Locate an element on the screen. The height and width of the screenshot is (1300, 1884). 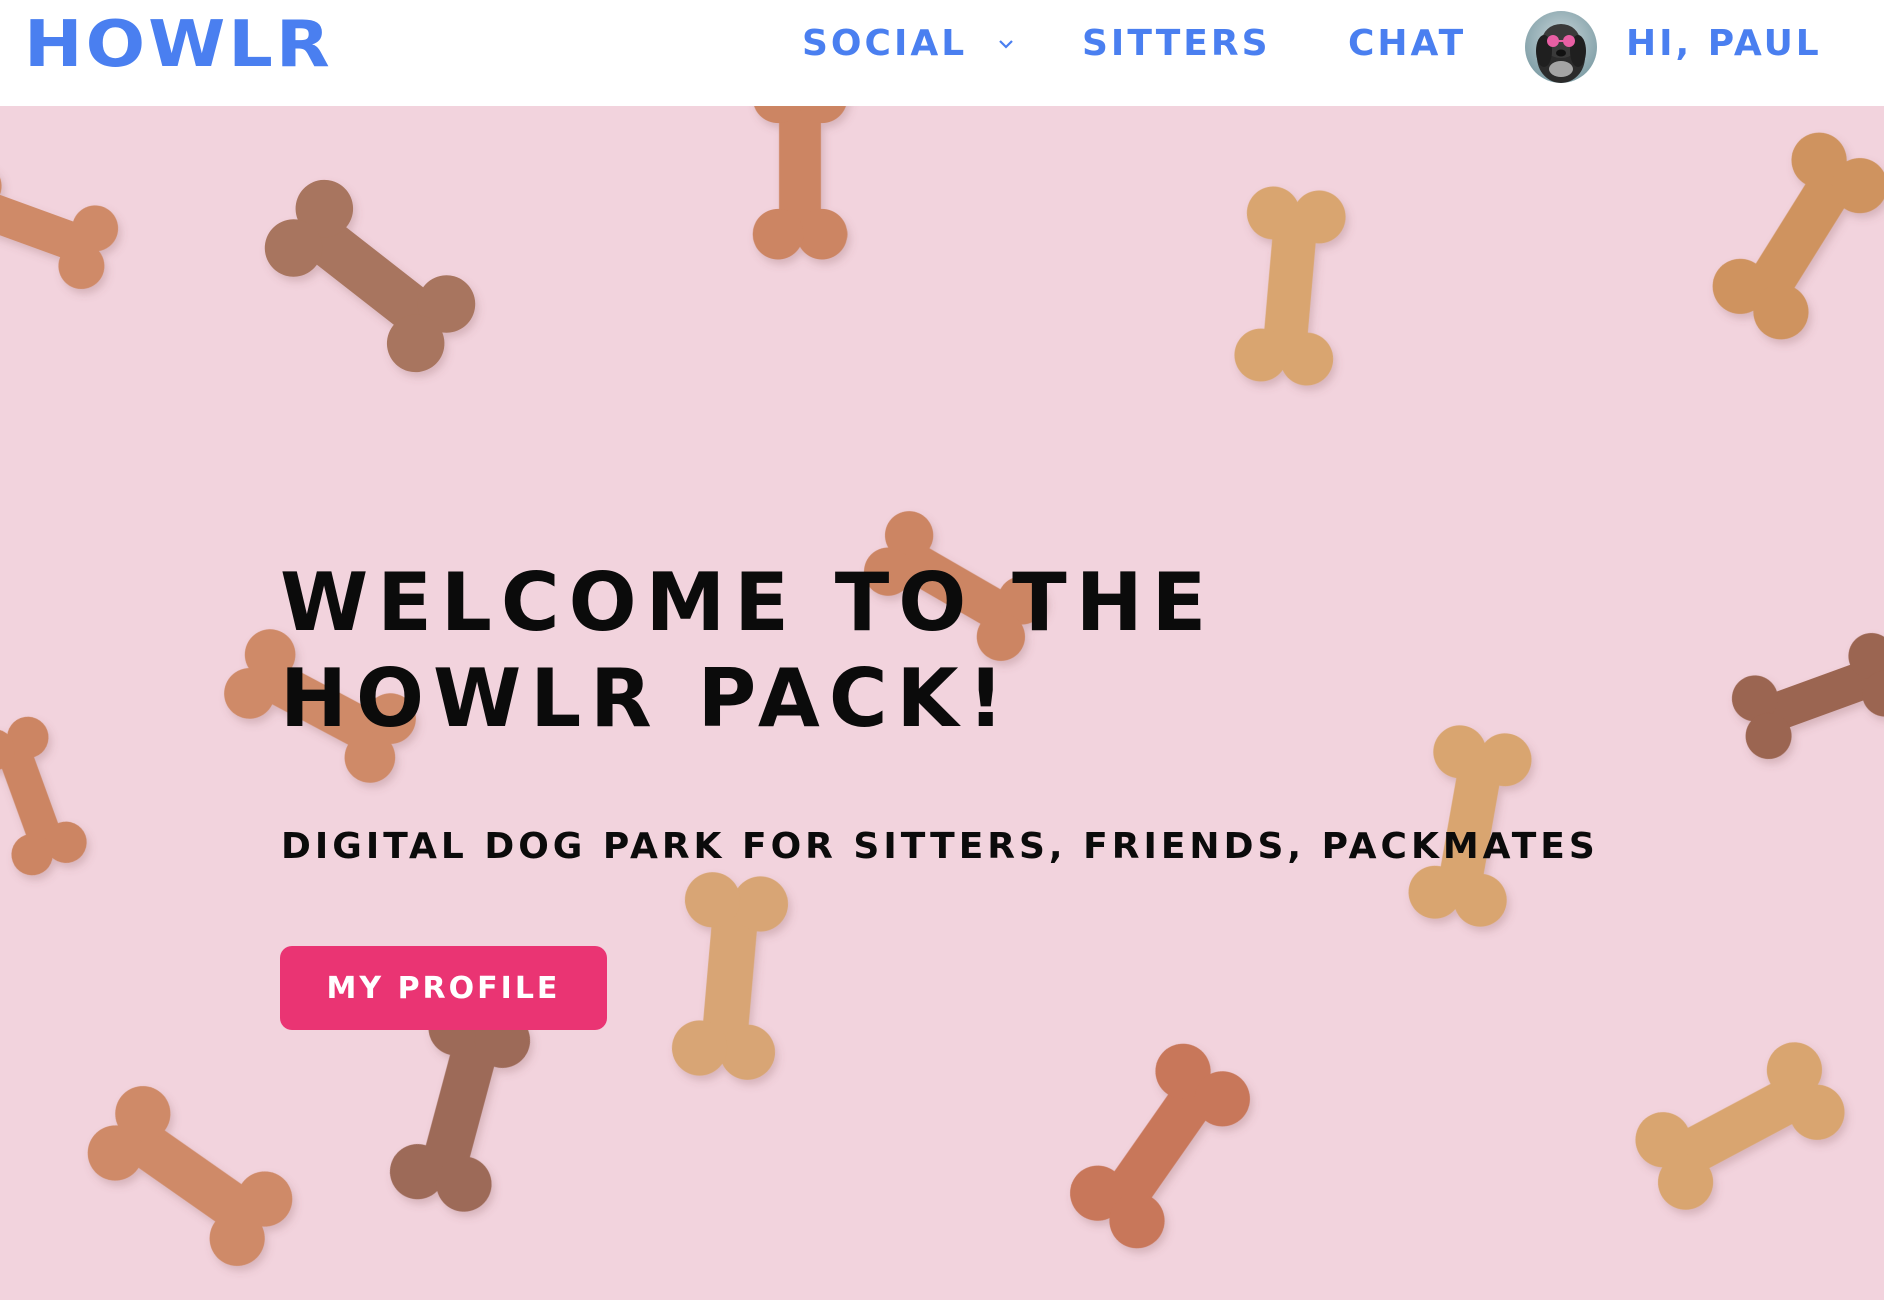
my-profile-button: MY PROFILE is located at coordinates (443, 988).